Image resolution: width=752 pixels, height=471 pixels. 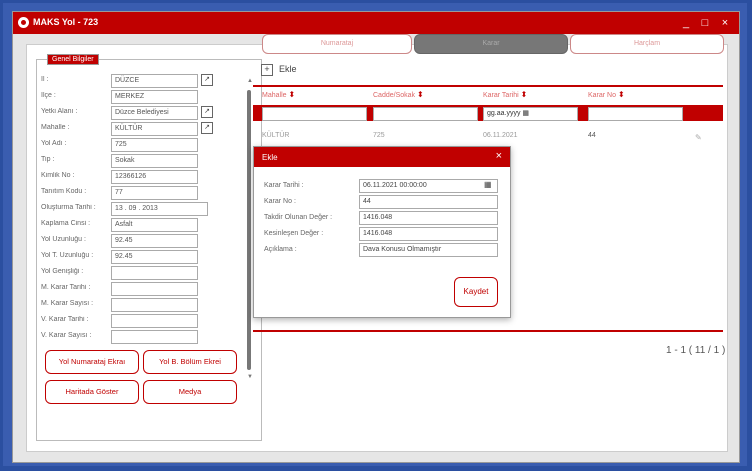 I want to click on field-label: Karar No :, so click(x=280, y=201).